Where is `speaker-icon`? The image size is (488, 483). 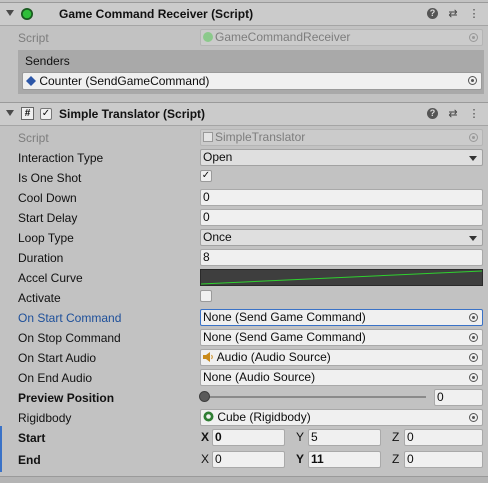
speaker-icon is located at coordinates (208, 357).